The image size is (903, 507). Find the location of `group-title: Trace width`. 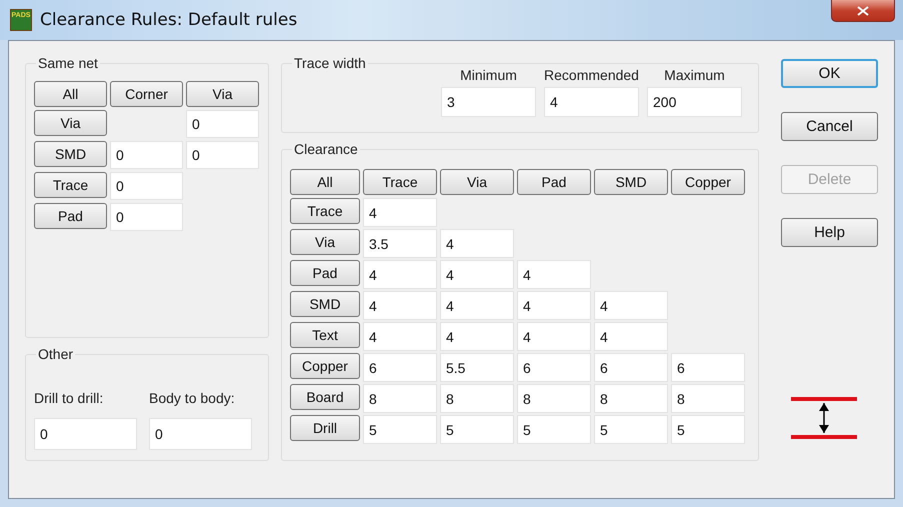

group-title: Trace width is located at coordinates (330, 63).